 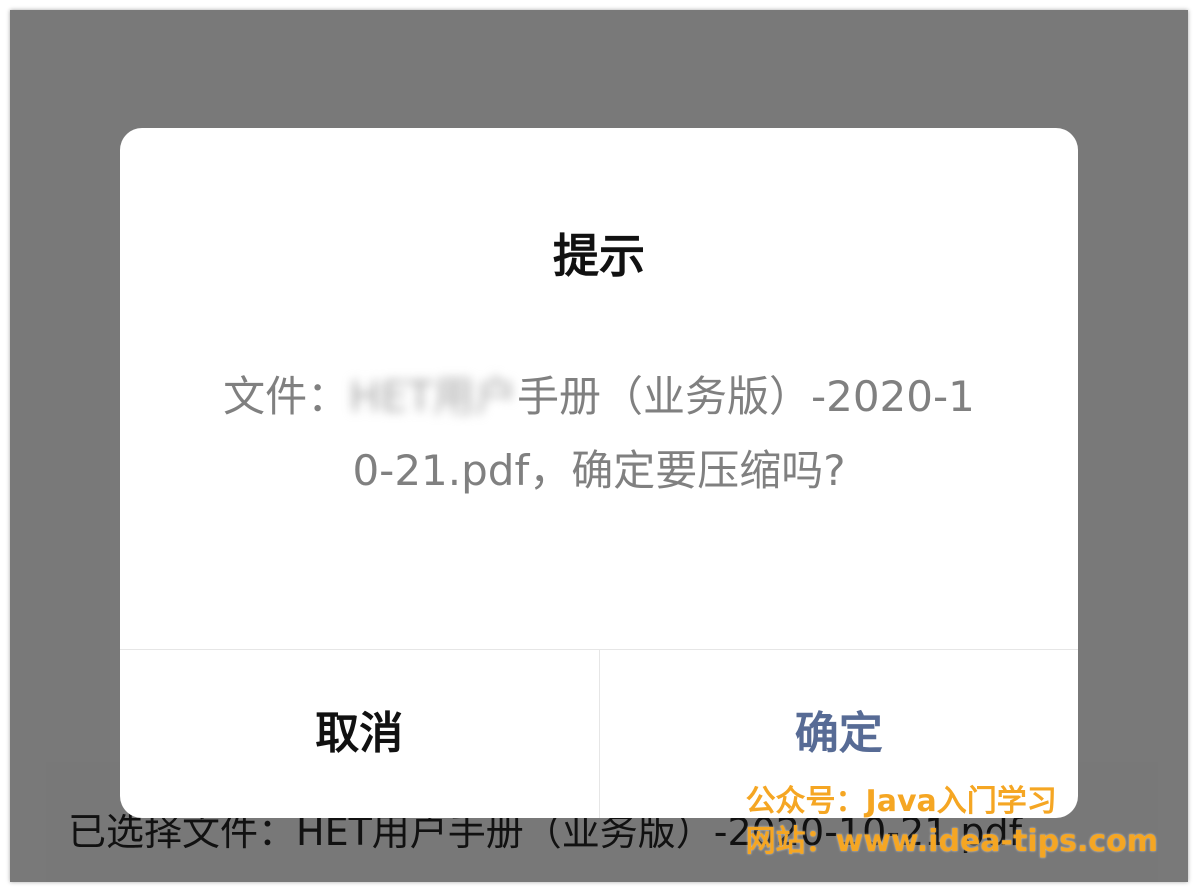 What do you see at coordinates (599, 256) in the screenshot?
I see `dialog-title: 提示` at bounding box center [599, 256].